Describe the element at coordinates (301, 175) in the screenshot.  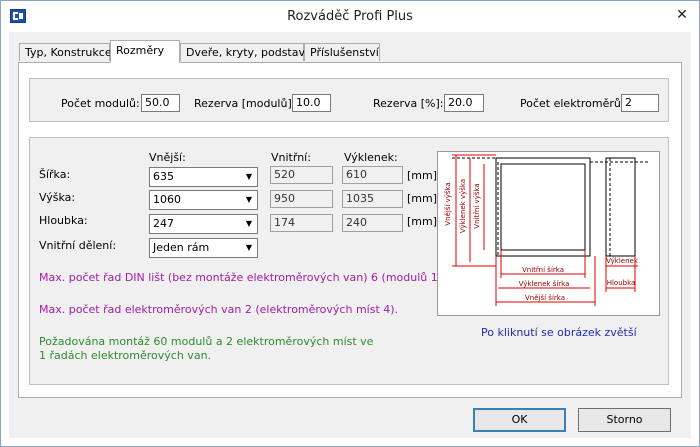
I see `inner-width-value: 520` at that location.